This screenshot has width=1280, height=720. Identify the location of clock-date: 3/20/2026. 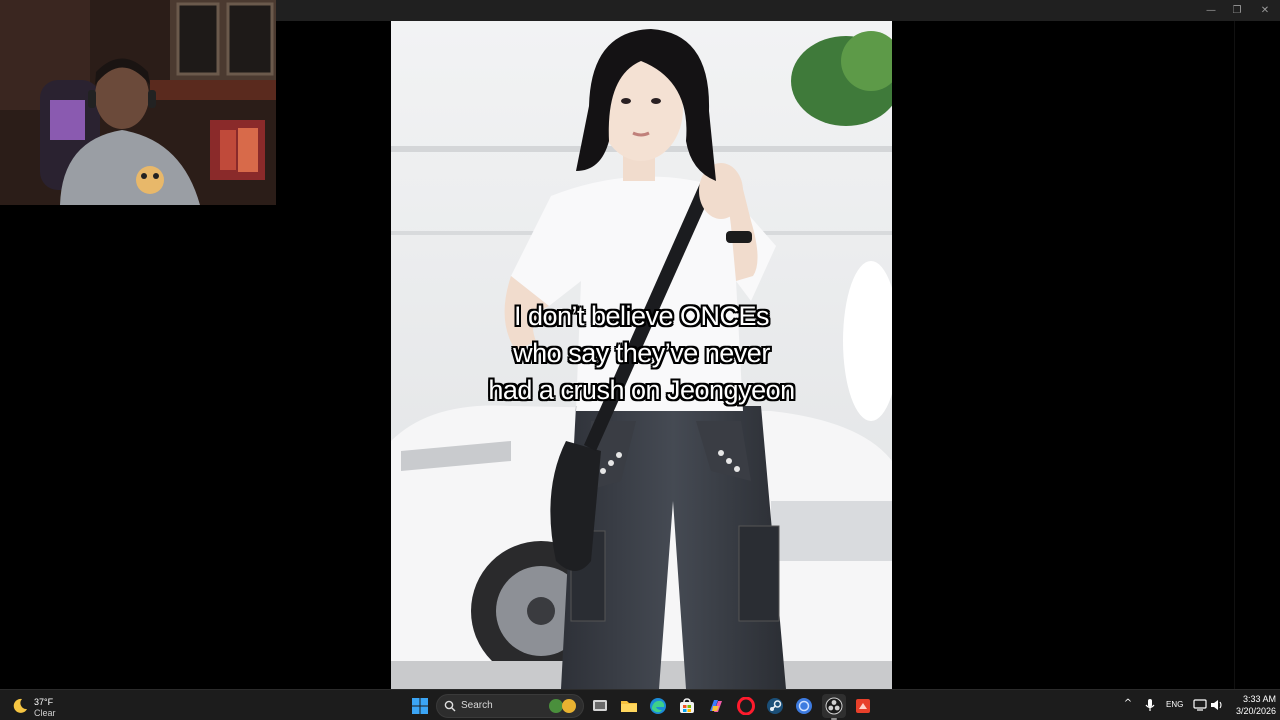
(1255, 711).